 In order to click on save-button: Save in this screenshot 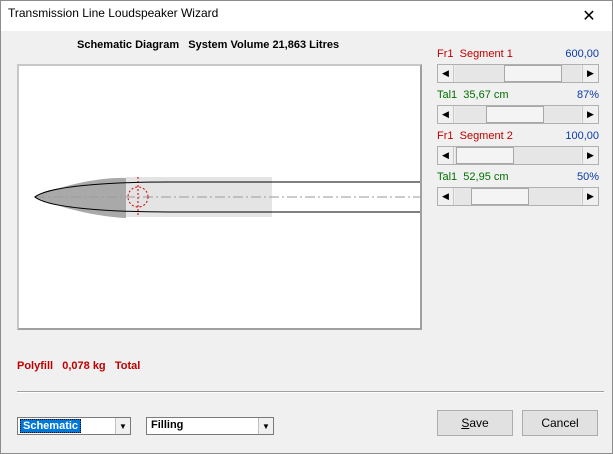, I will do `click(475, 423)`.